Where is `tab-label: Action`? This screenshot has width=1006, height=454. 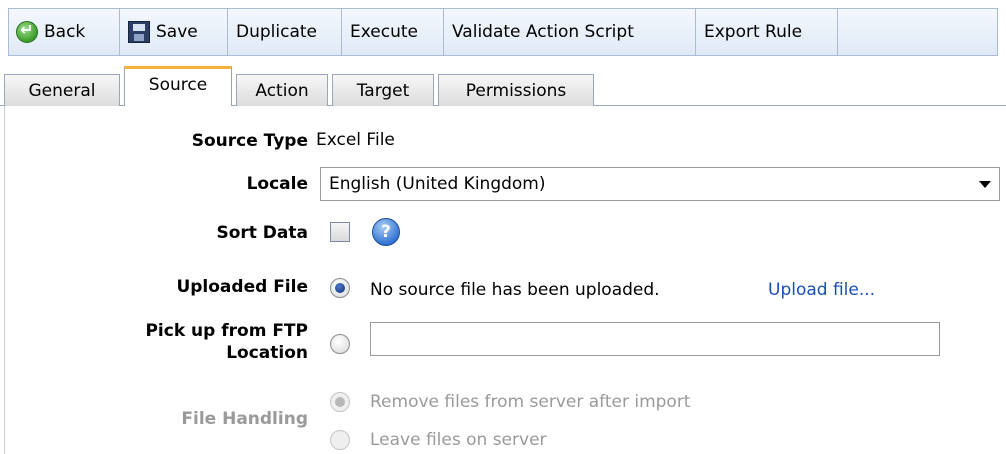
tab-label: Action is located at coordinates (282, 90).